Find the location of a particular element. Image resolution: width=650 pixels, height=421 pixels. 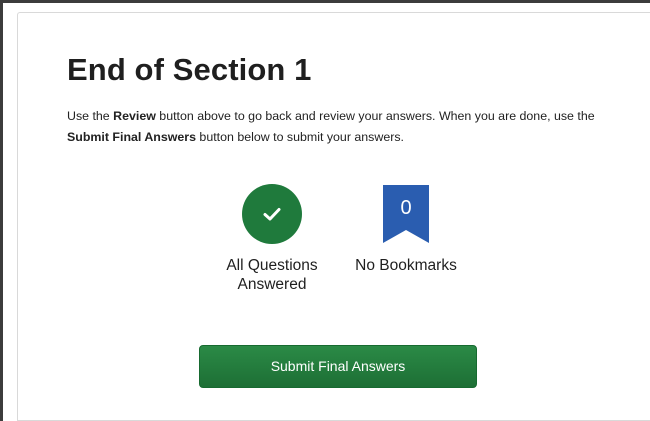

review-reference: Review is located at coordinates (134, 116).